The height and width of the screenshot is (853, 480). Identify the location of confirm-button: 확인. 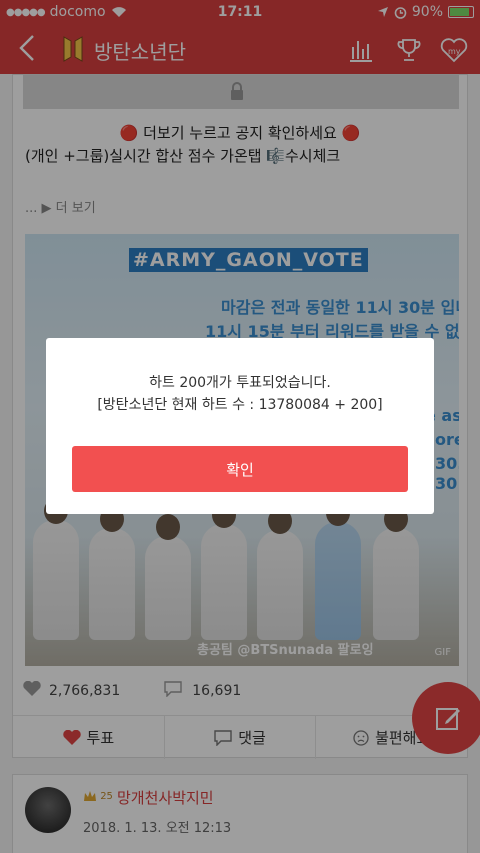
(240, 469).